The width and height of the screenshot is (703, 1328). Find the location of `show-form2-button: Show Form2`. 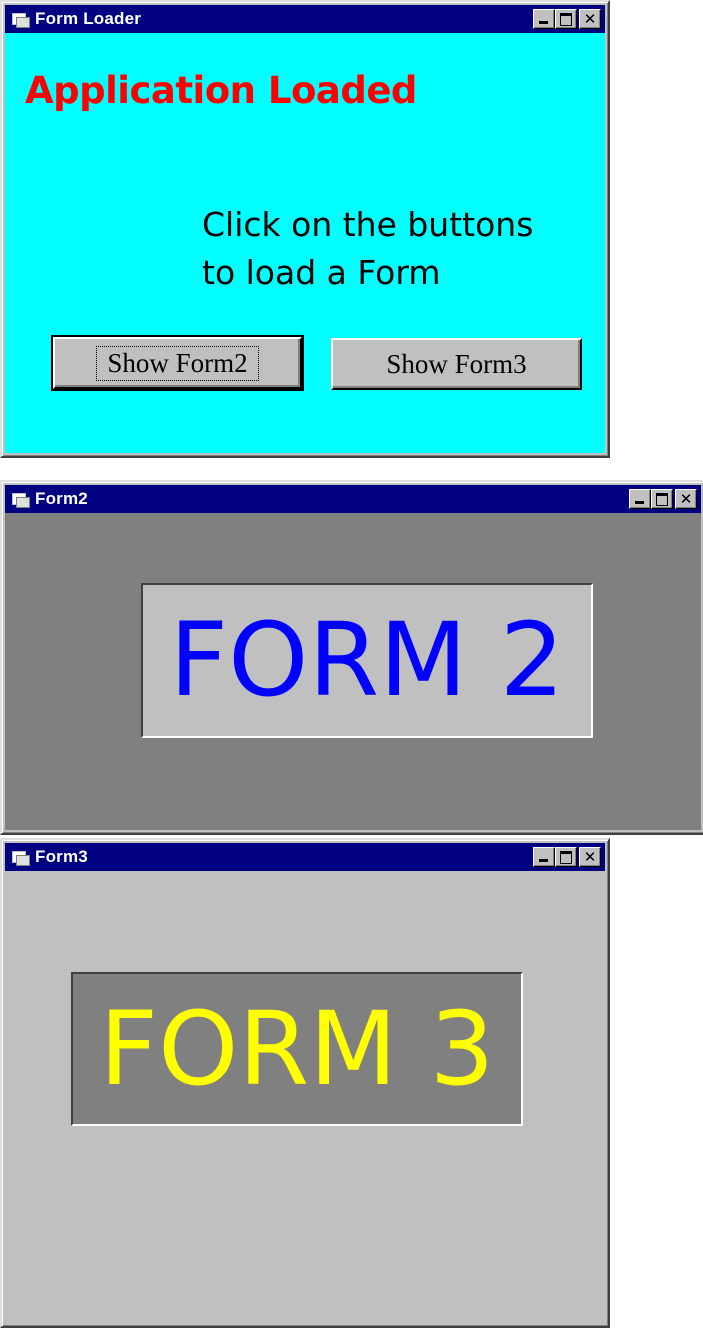

show-form2-button: Show Form2 is located at coordinates (177, 363).